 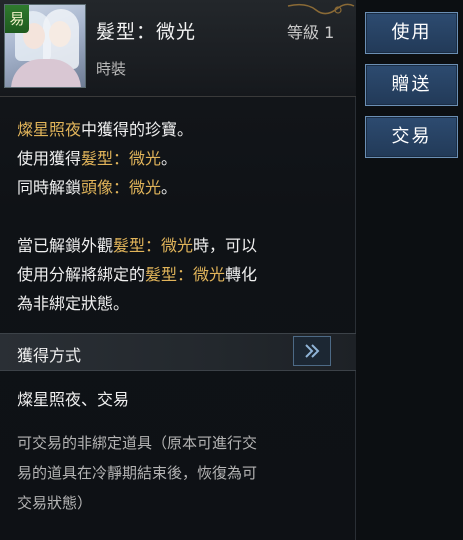 I want to click on desc-text: 使用獲得, so click(x=49, y=158).